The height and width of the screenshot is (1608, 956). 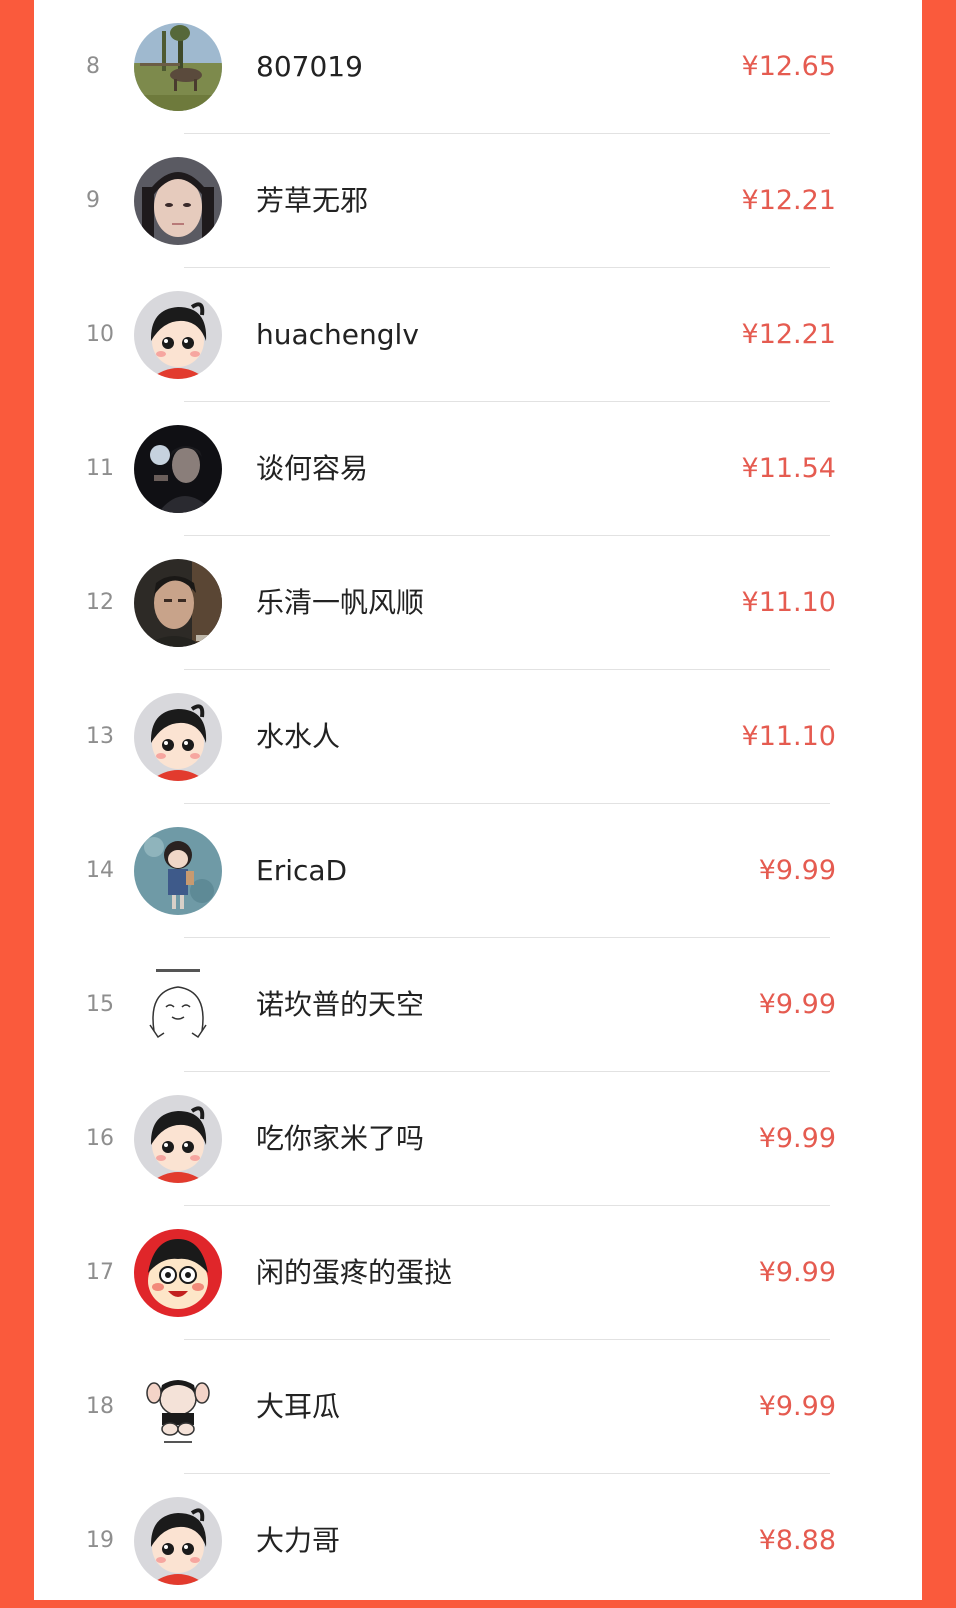 What do you see at coordinates (340, 602) in the screenshot?
I see `user-name: 乐清一帆风顺` at bounding box center [340, 602].